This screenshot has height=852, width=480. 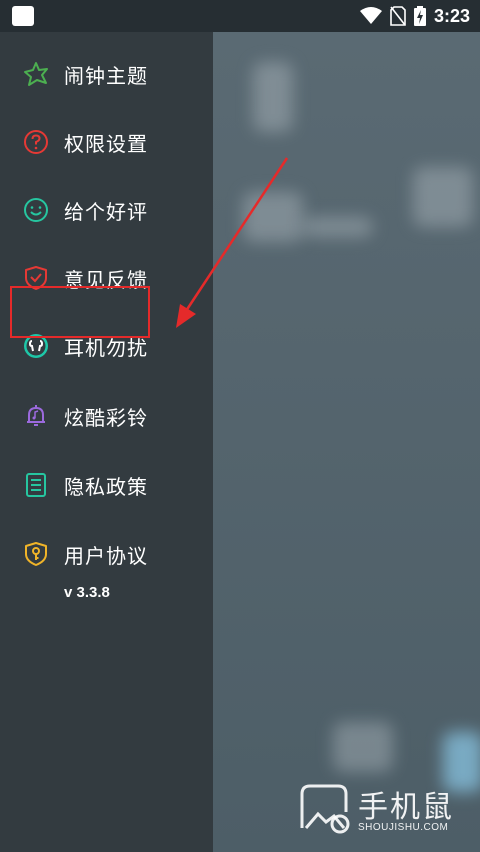 I want to click on wifi-icon, so click(x=370, y=15).